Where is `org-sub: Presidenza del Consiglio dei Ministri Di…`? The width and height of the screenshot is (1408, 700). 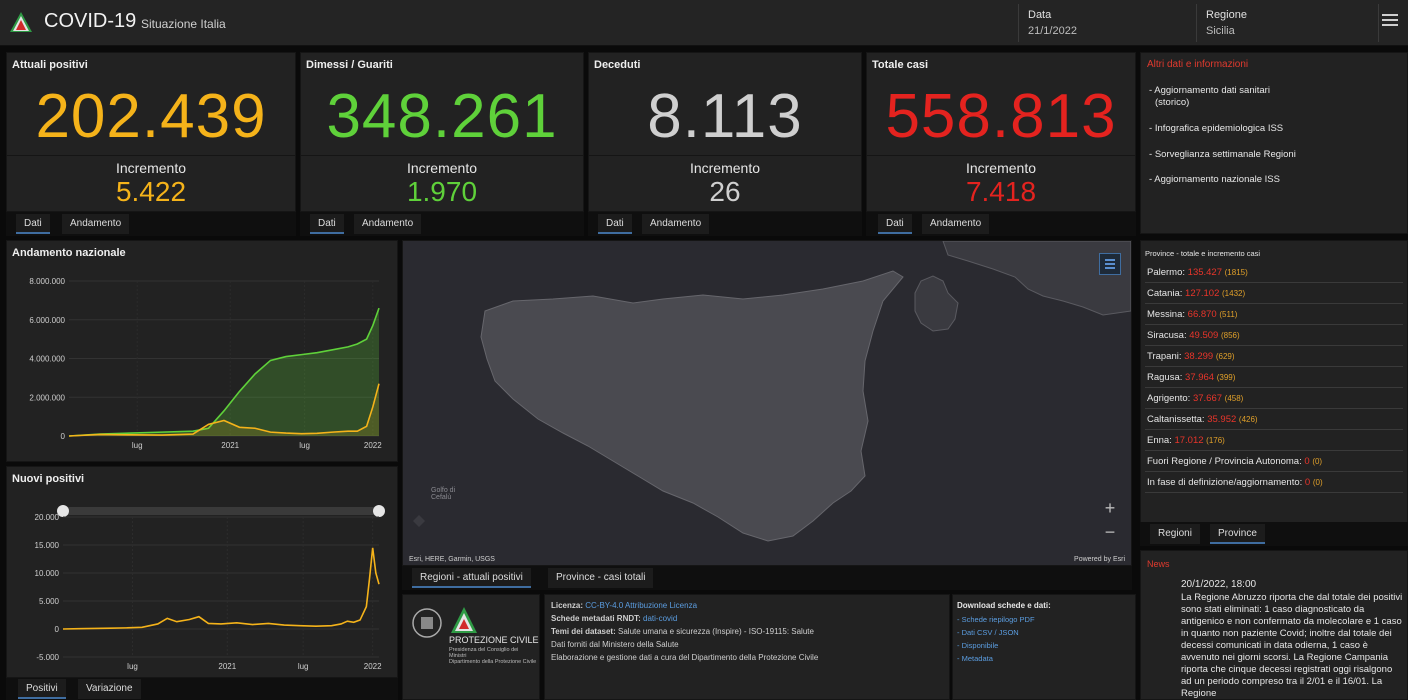
org-sub: Presidenza del Consiglio dei Ministri Di… is located at coordinates (493, 656).